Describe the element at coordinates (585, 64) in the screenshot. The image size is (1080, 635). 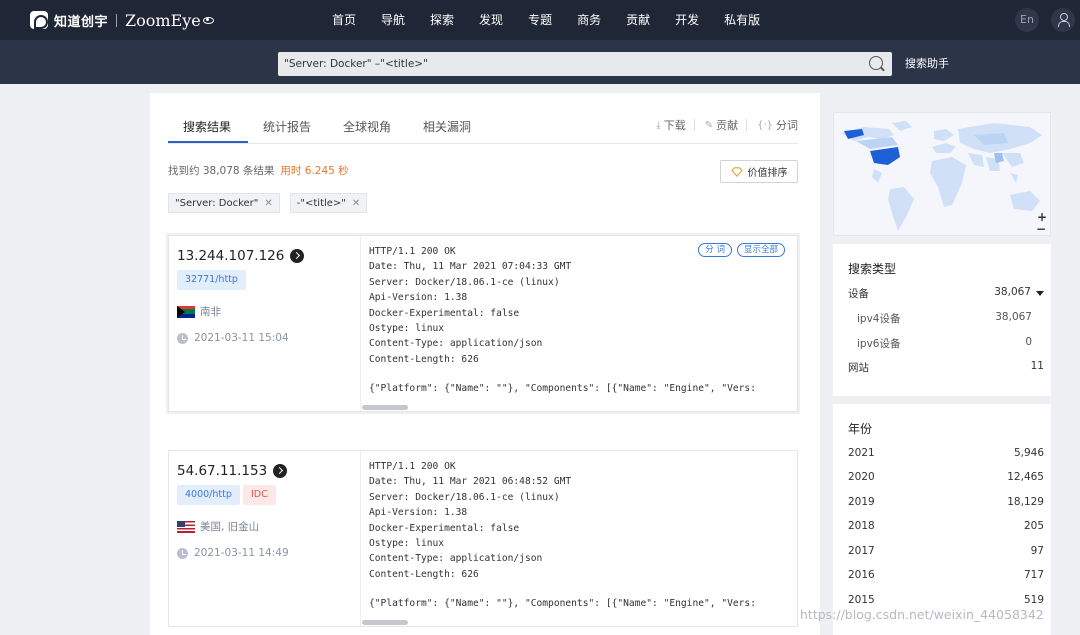
I see `search-input` at that location.